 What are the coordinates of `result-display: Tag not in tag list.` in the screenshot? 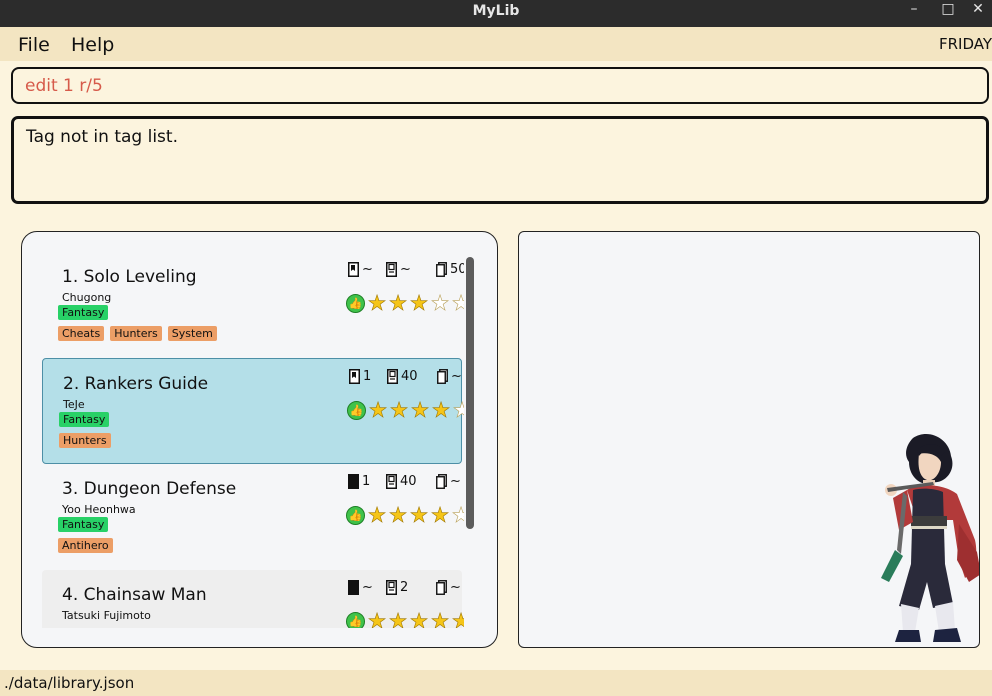 It's located at (500, 160).